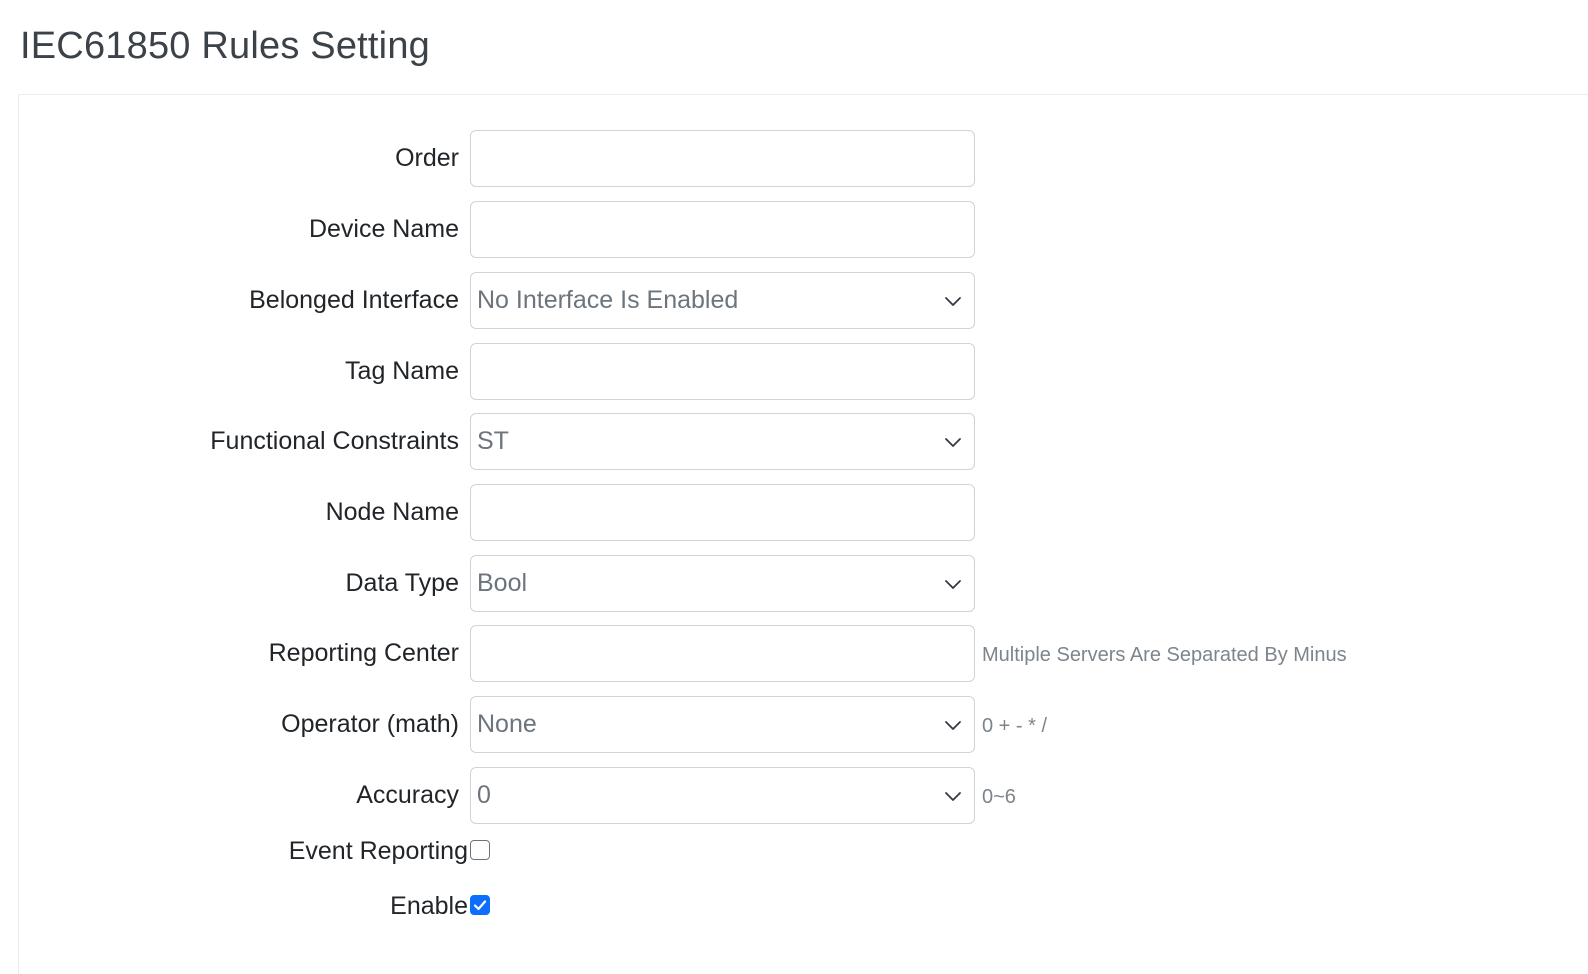 The width and height of the screenshot is (1588, 974). What do you see at coordinates (722, 724) in the screenshot?
I see `operator-select: None` at bounding box center [722, 724].